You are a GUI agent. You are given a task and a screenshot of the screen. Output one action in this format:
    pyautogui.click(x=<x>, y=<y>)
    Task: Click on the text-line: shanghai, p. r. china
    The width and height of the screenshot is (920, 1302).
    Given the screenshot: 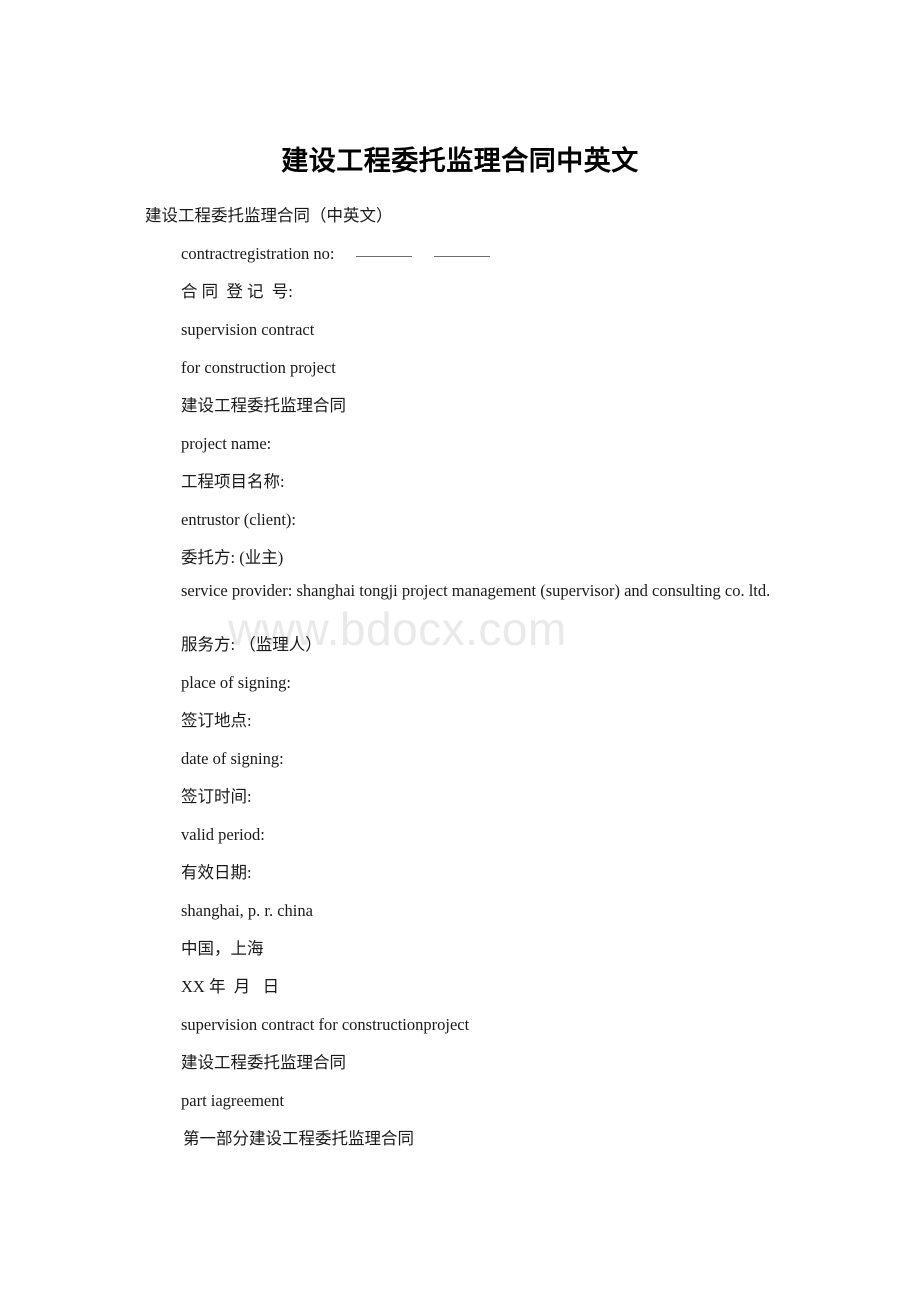 What is the action you would take?
    pyautogui.click(x=440, y=914)
    